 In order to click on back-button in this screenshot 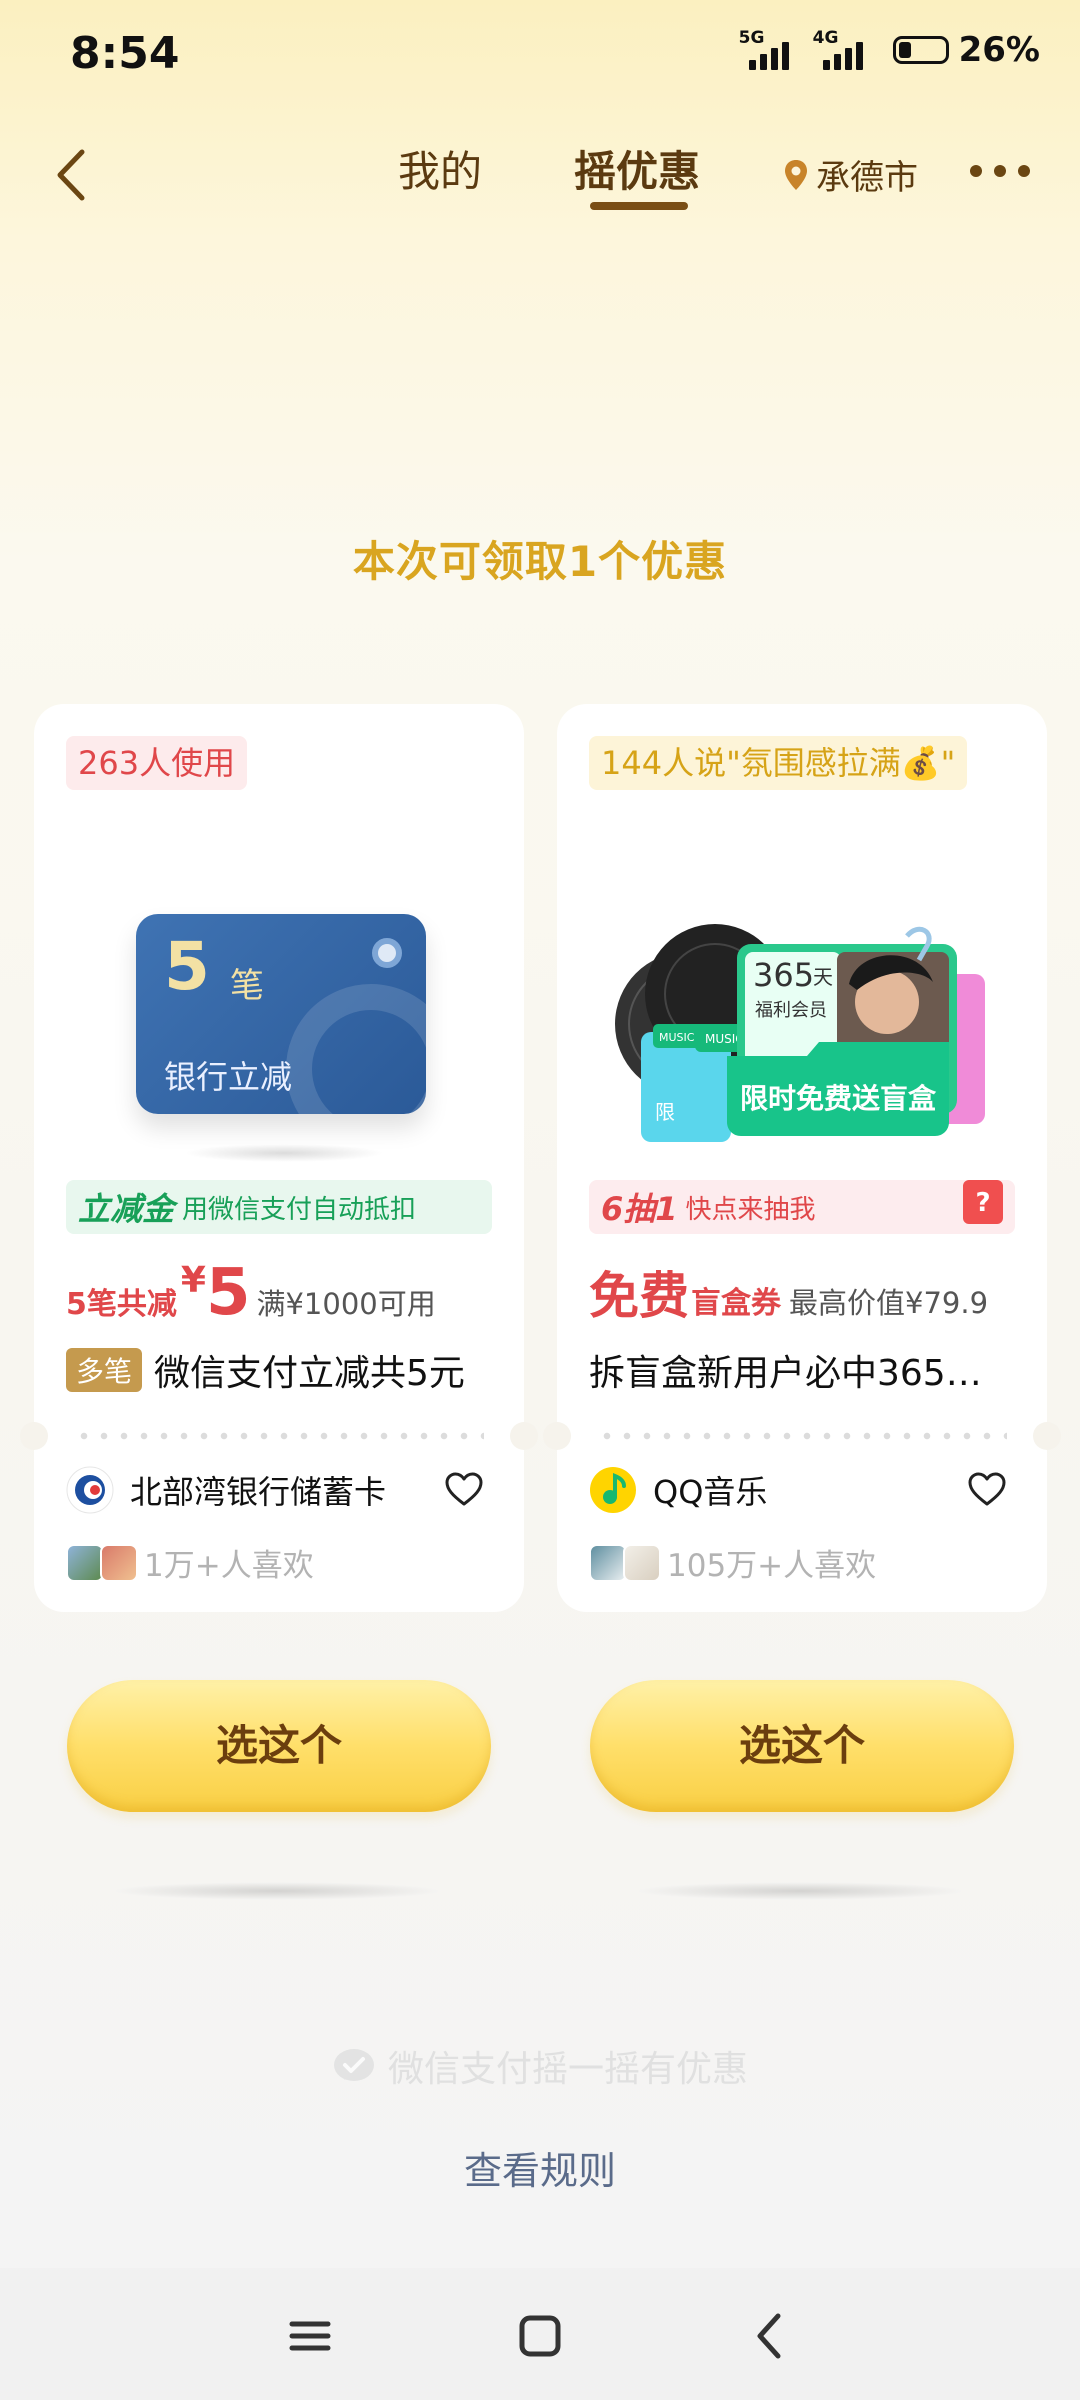, I will do `click(75, 175)`.